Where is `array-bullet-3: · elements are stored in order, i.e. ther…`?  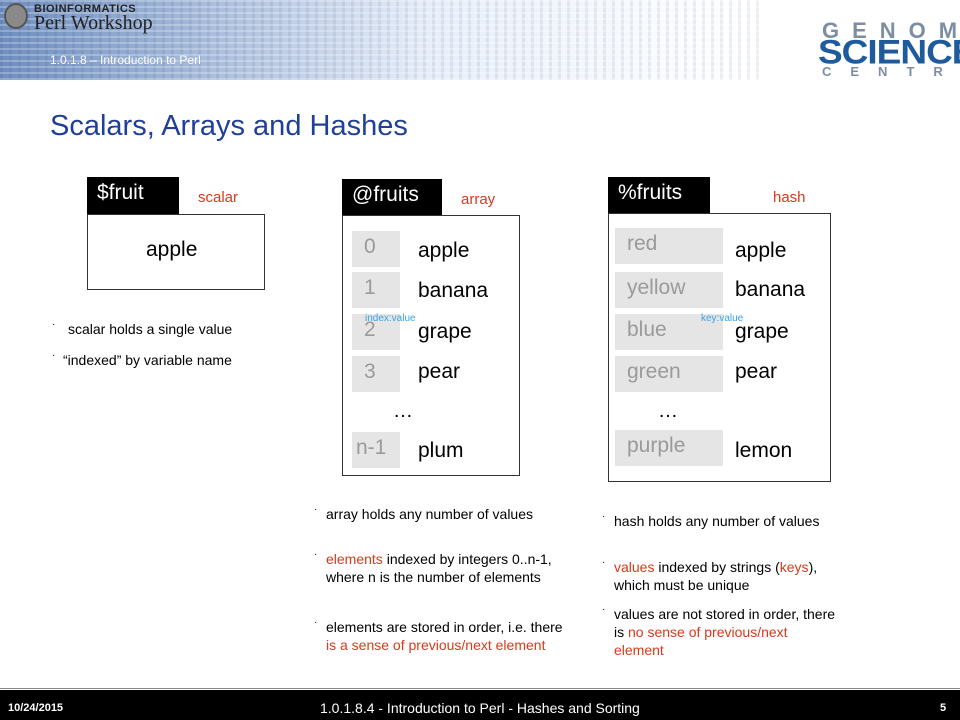 array-bullet-3: · elements are stored in order, i.e. ther… is located at coordinates (438, 635).